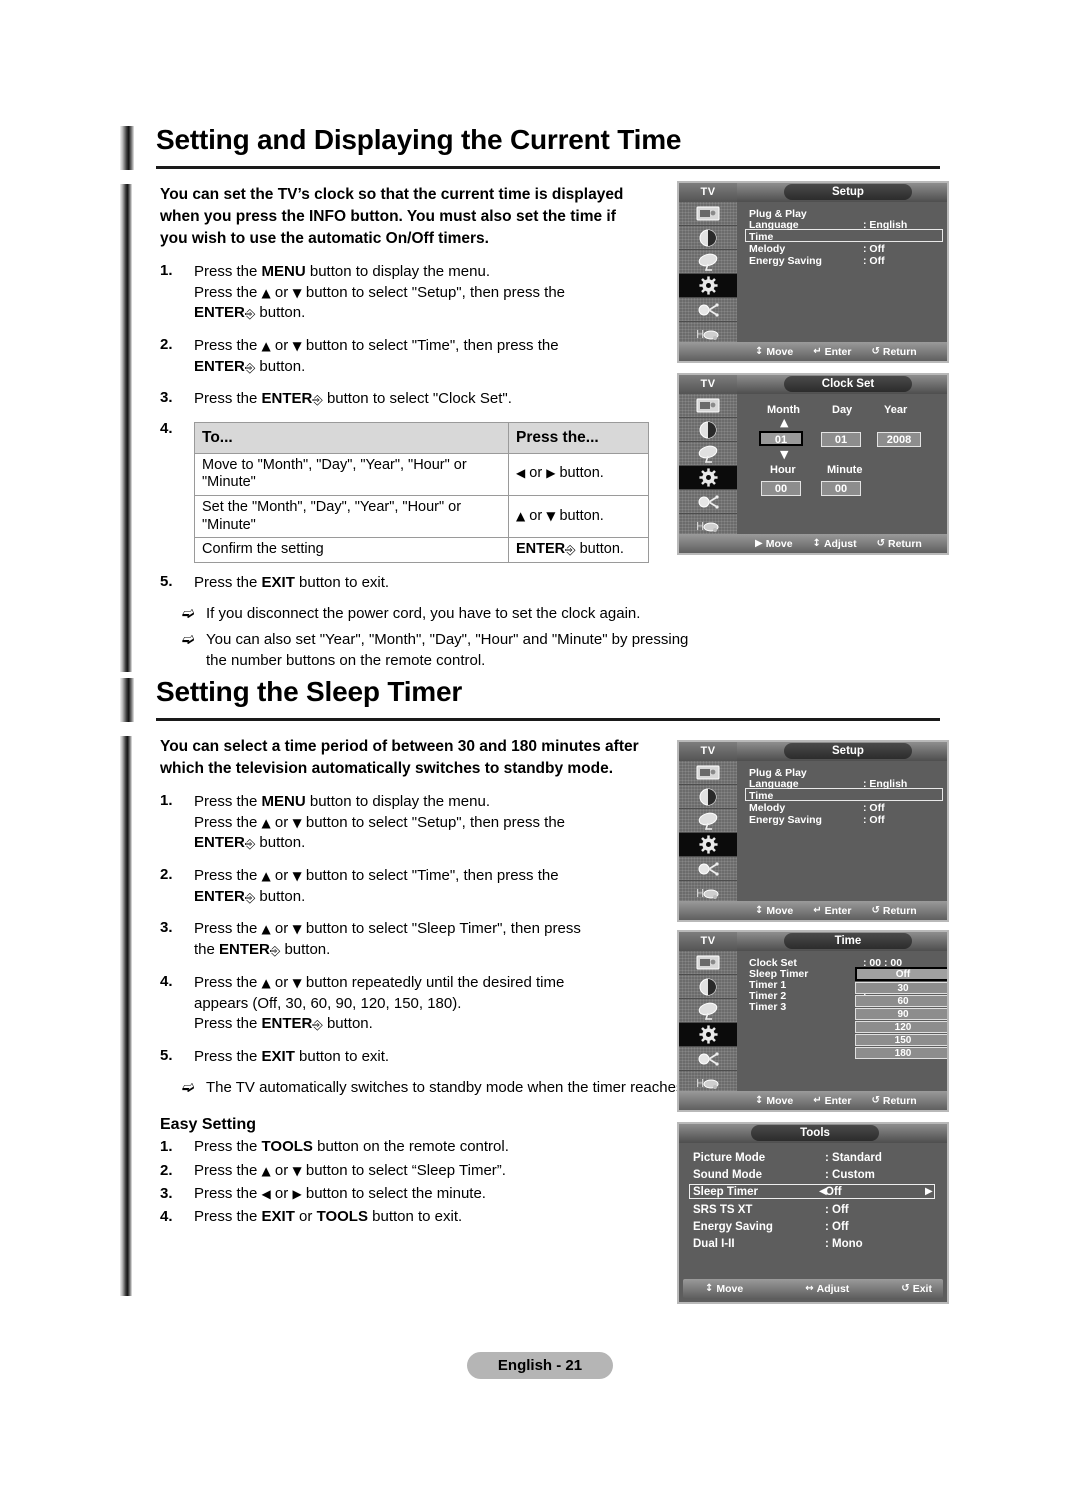  Describe the element at coordinates (922, 1288) in the screenshot. I see `hint-label: Exit` at that location.